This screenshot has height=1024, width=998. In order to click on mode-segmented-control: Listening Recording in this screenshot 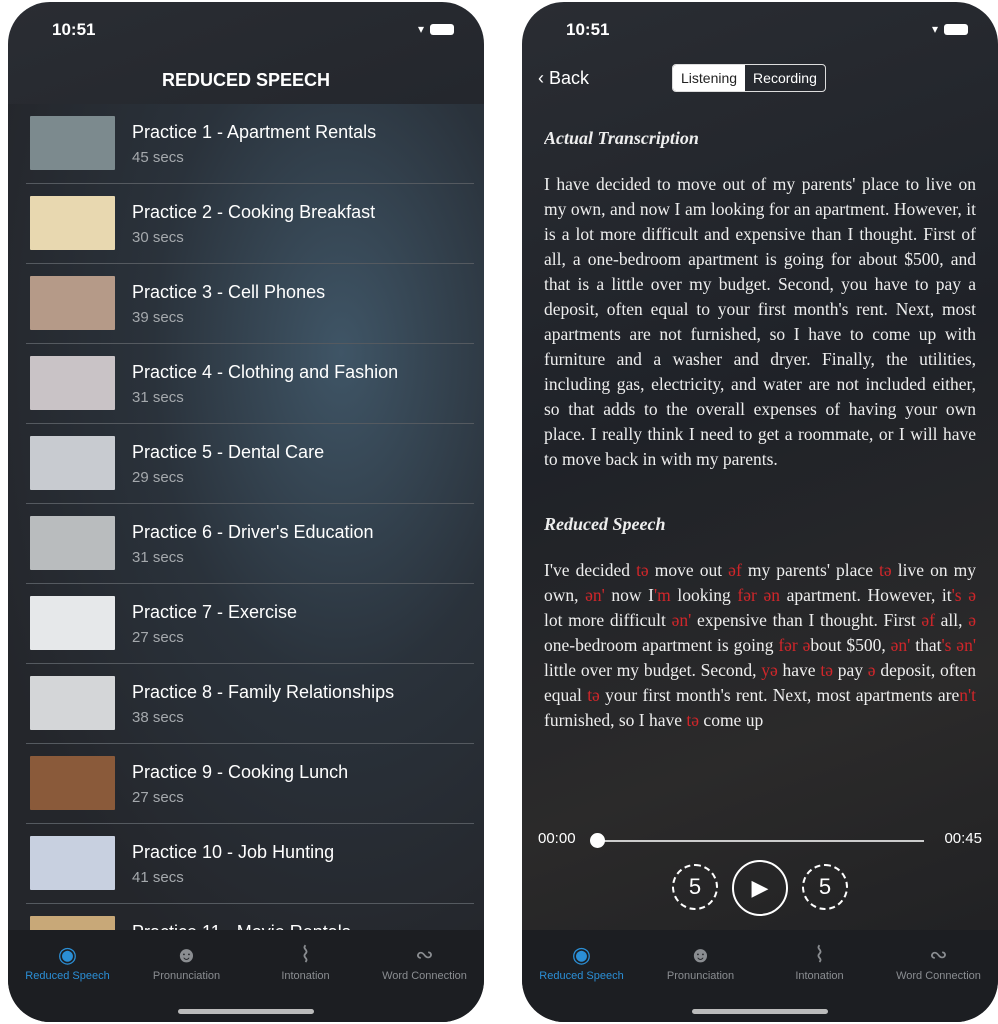, I will do `click(749, 78)`.